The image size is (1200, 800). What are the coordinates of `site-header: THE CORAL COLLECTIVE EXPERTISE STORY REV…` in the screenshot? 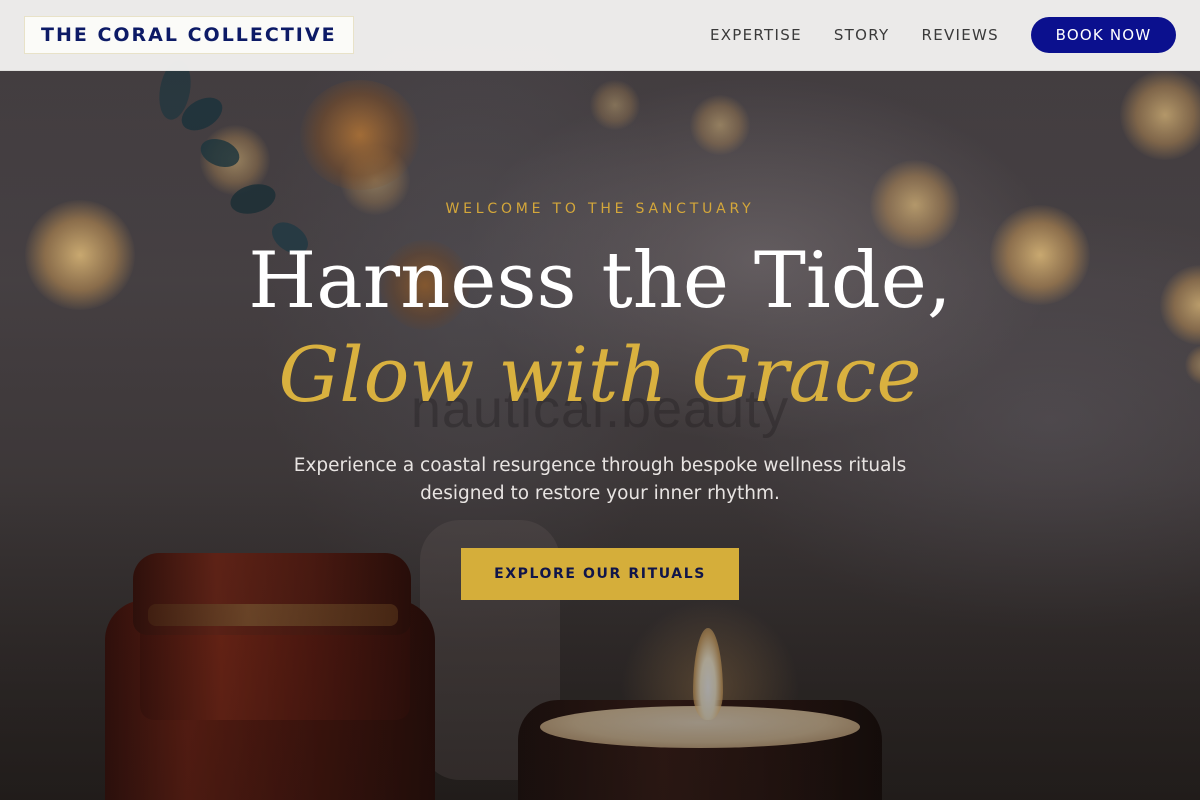 It's located at (600, 35).